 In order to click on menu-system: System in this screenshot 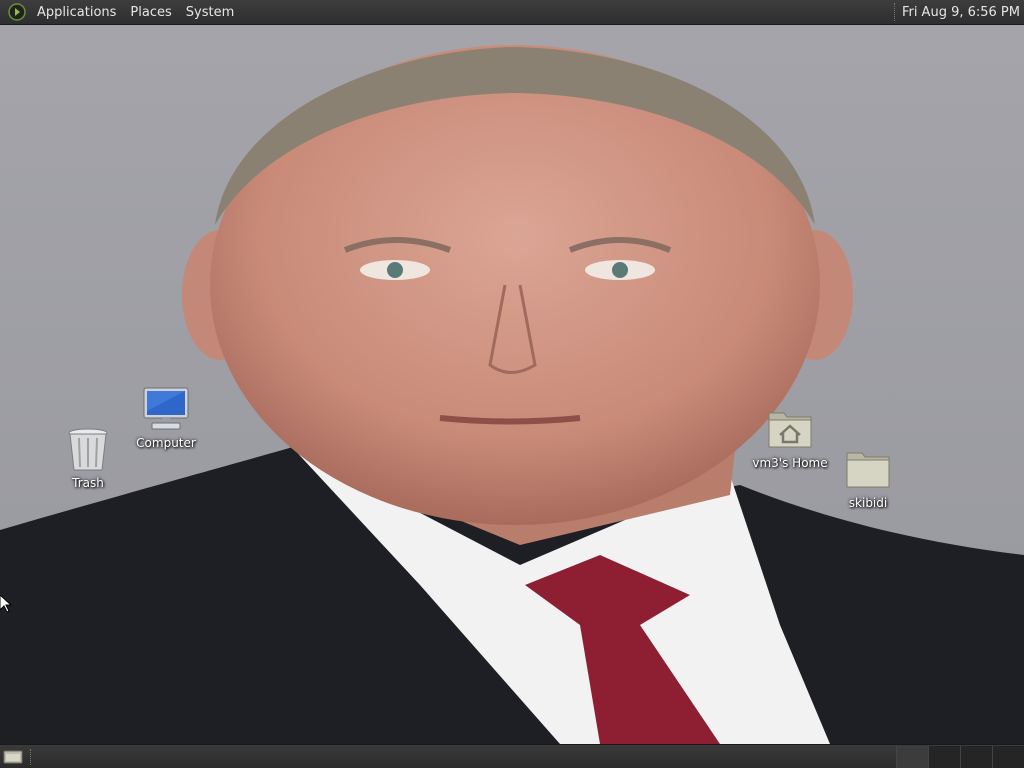, I will do `click(210, 12)`.